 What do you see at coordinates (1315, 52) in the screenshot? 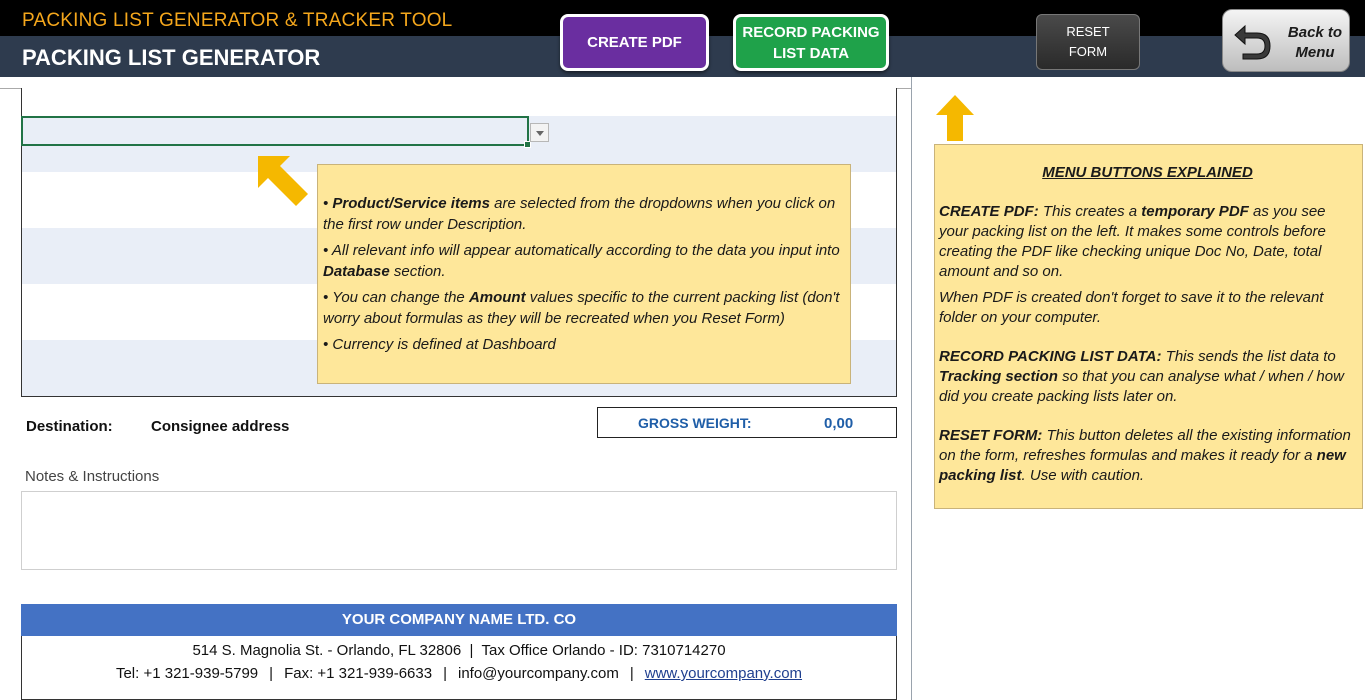
I see `back-label-line2: Menu` at bounding box center [1315, 52].